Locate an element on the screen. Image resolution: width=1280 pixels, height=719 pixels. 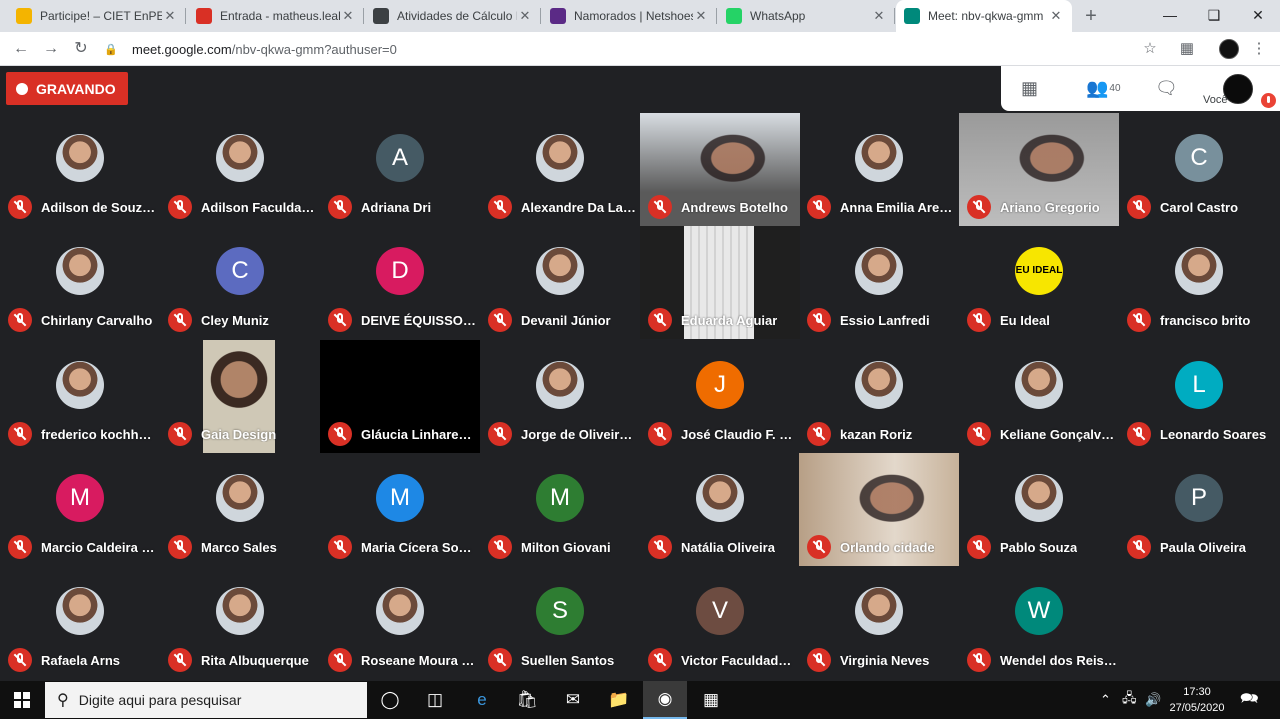
grid-layout-icon: ▦ is located at coordinates (1029, 88).